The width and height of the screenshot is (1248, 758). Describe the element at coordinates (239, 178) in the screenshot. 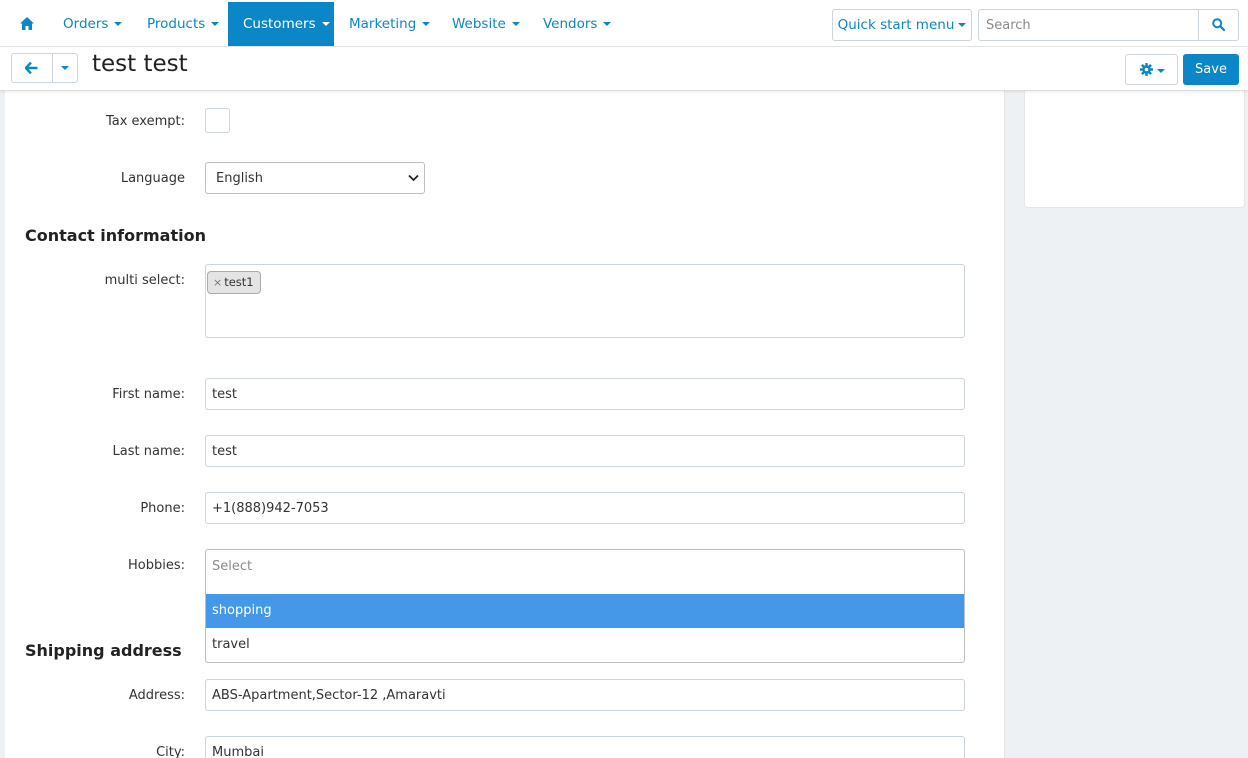

I see `language-value: English` at that location.